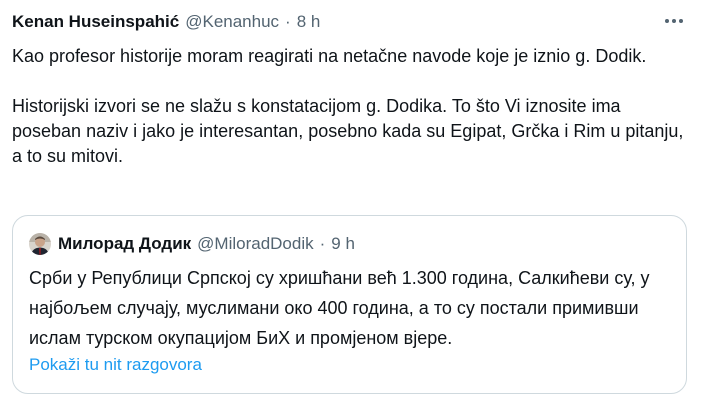 This screenshot has width=705, height=404. I want to click on quoted-author-name: Милорад Додик, so click(125, 243).